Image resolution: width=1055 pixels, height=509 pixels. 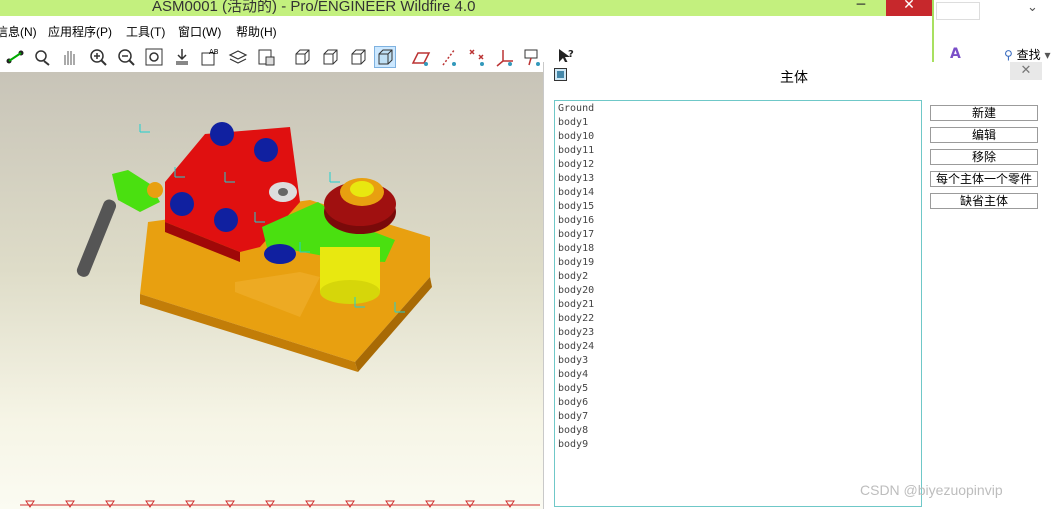 I want to click on menu-bar: 信息(N) 应用程序(P) 工具(T) 窗口(W) 帮助(H), so click(x=466, y=29).